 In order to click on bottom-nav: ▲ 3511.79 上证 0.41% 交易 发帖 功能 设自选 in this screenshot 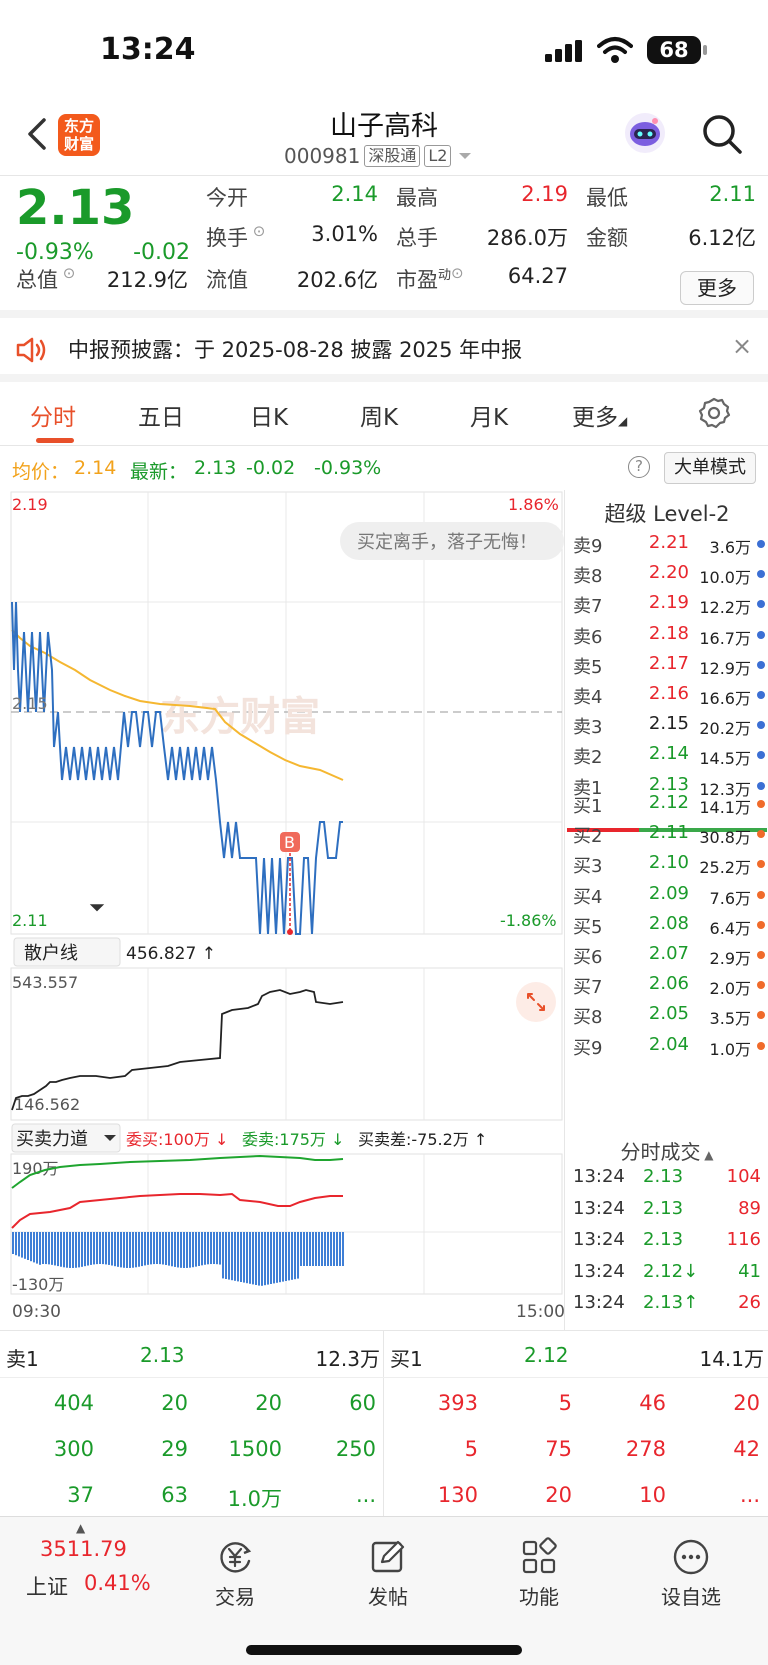, I will do `click(384, 1590)`.